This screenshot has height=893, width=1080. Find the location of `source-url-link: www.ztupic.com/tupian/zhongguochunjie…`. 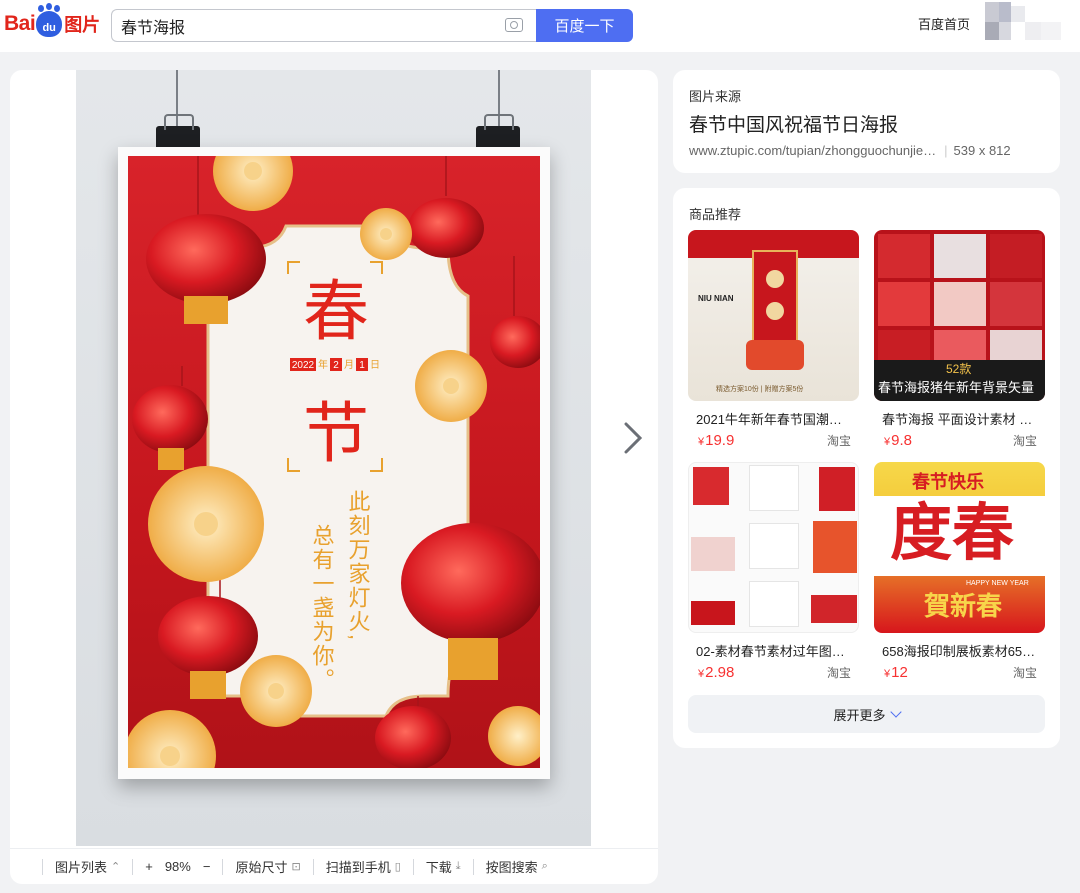

source-url-link: www.ztupic.com/tupian/zhongguochunjie… is located at coordinates (812, 150).